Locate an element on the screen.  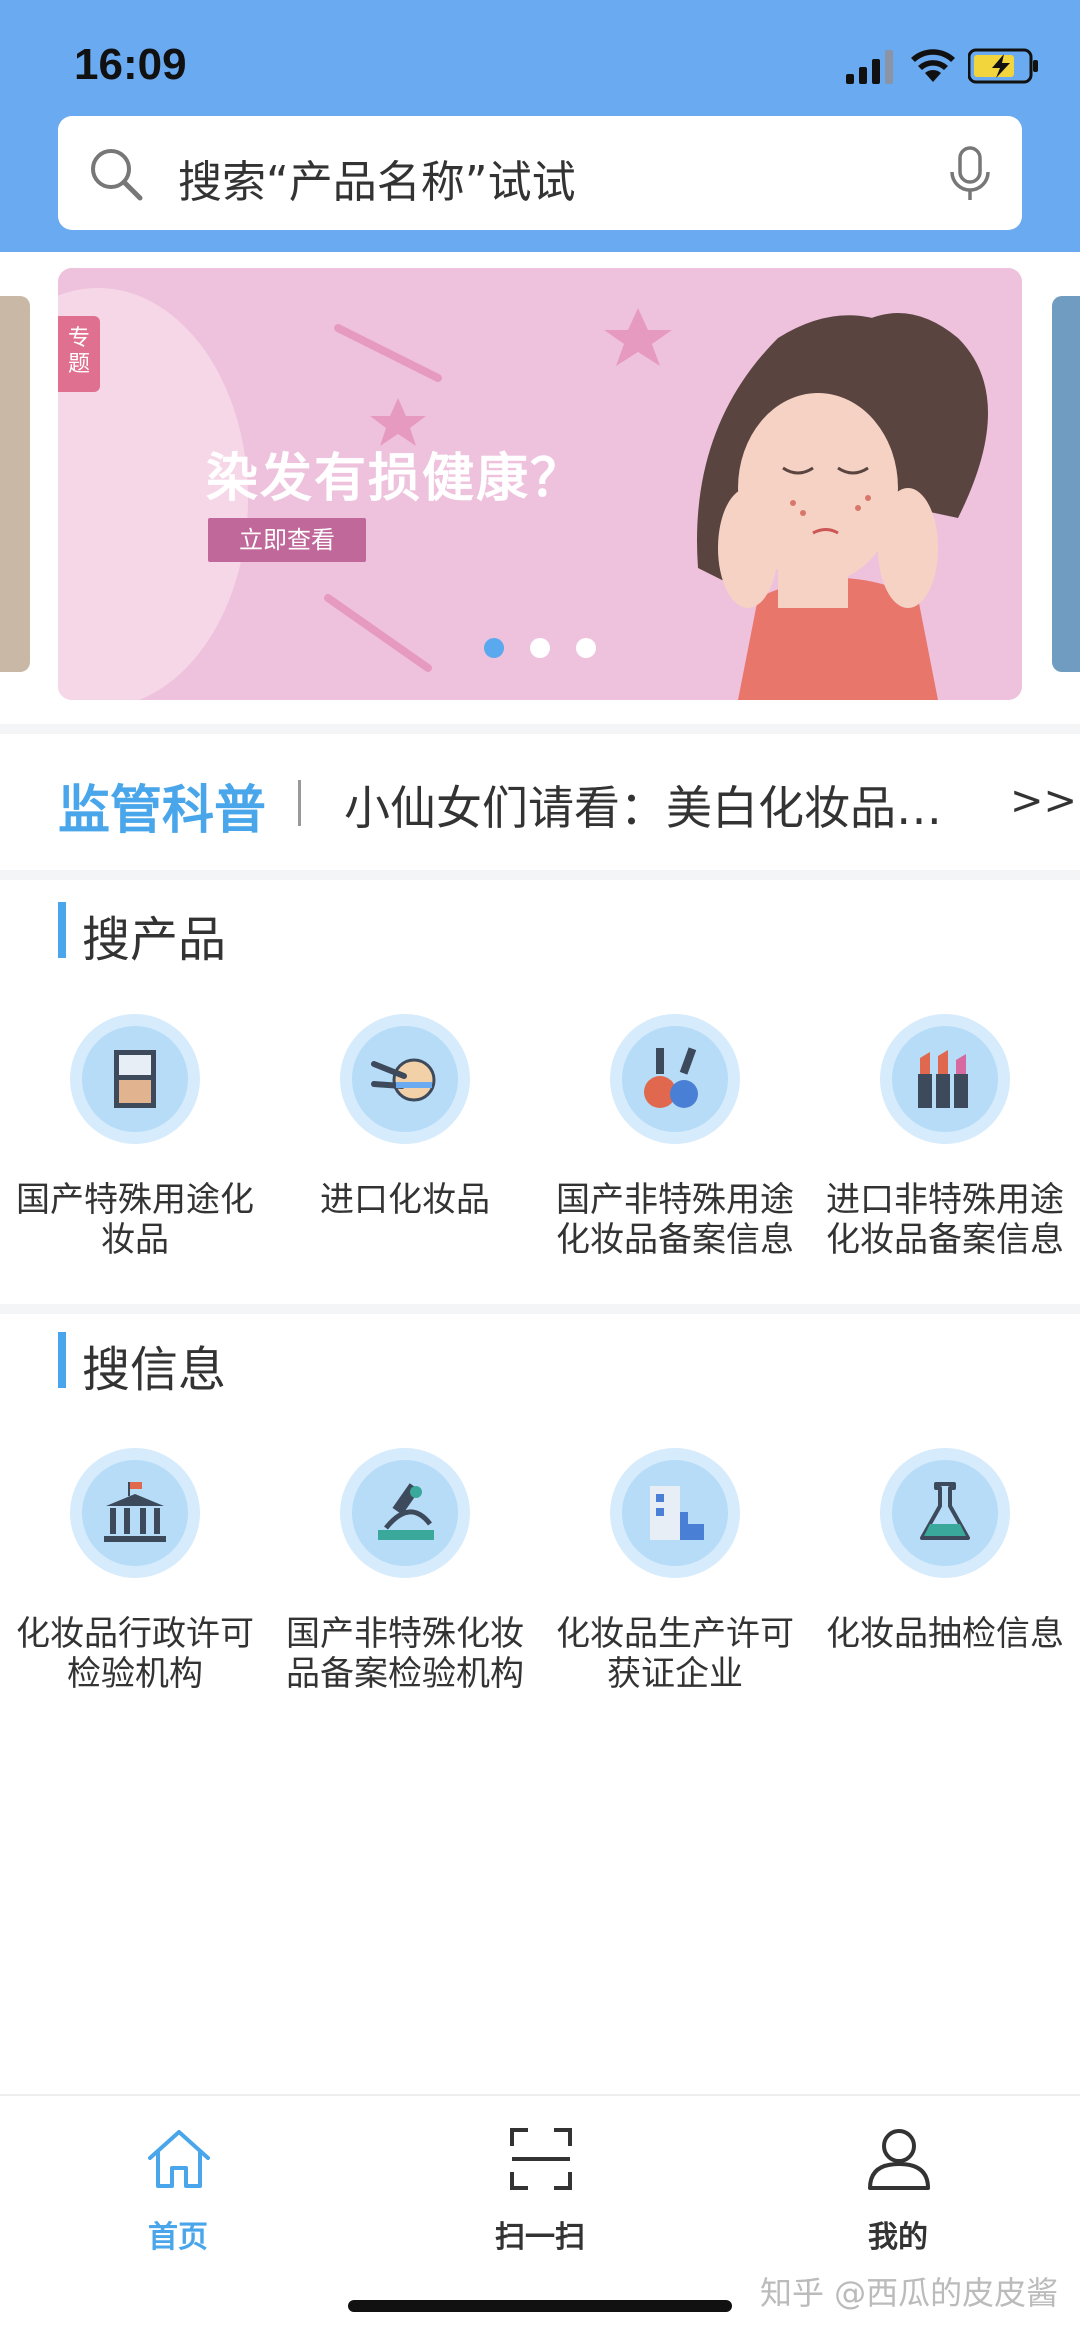
product-category-domestic-nonspecial: 国产非特殊用途化妆品备案信息 is located at coordinates (675, 1144).